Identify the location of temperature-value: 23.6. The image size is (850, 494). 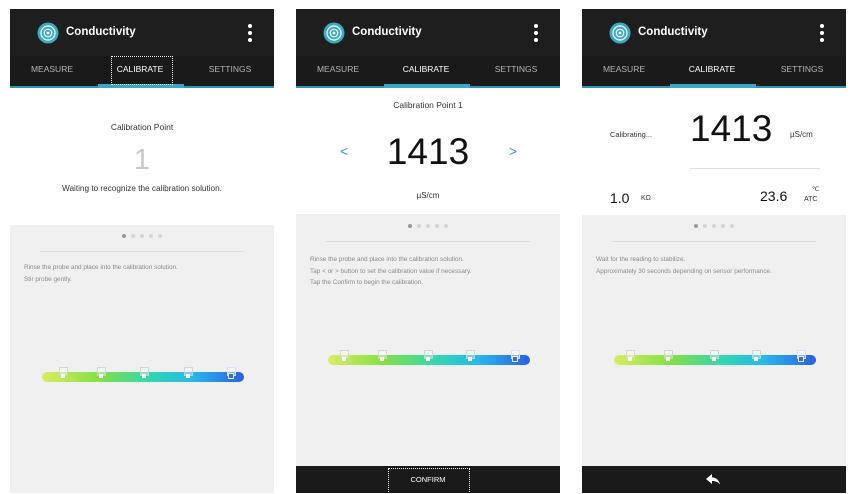
(774, 196).